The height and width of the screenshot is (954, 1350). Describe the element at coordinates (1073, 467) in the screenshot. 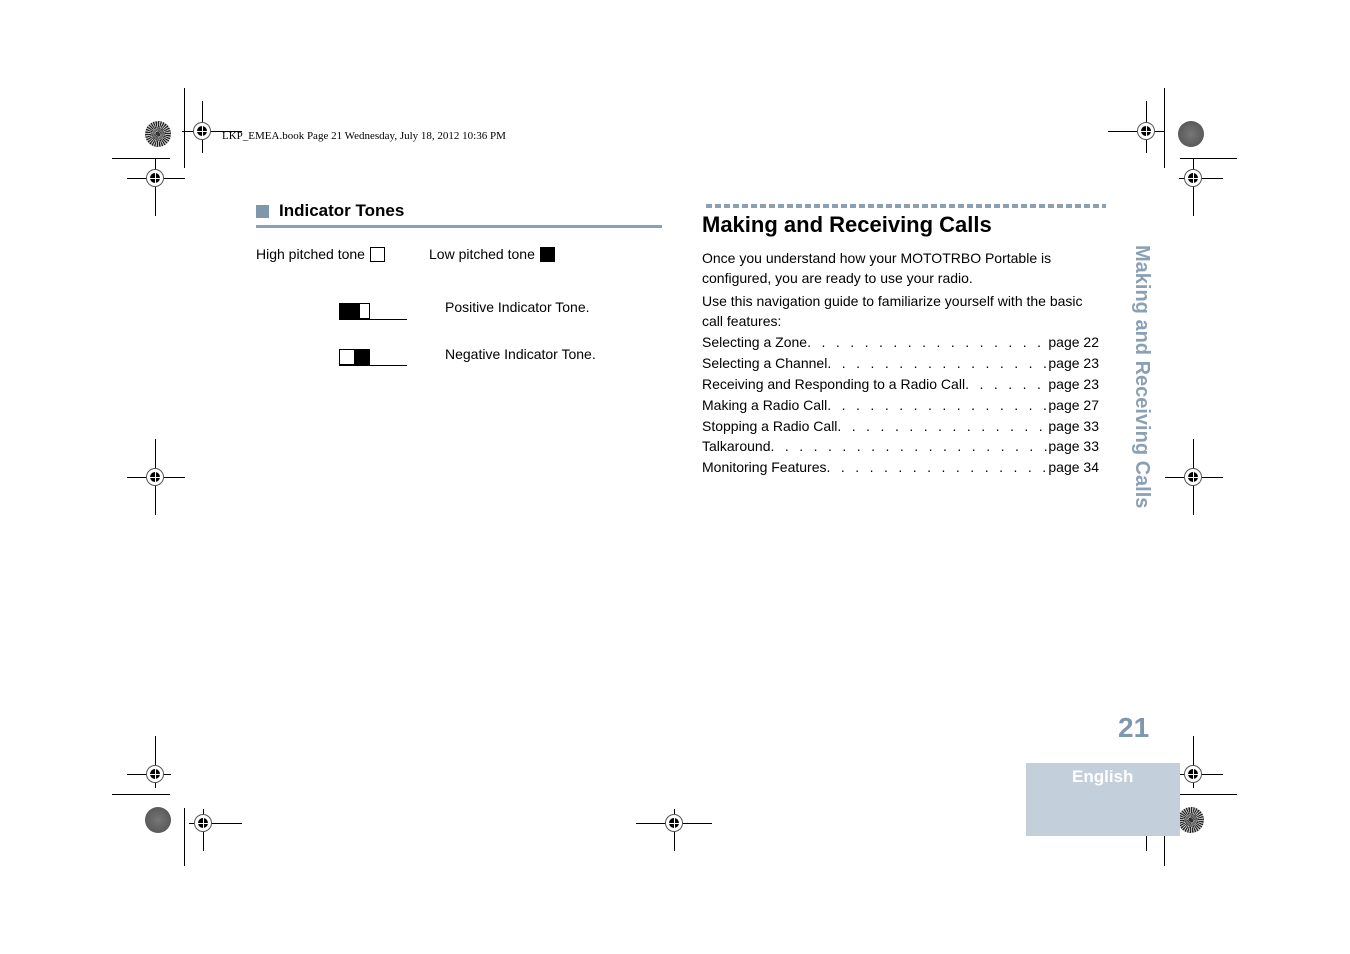

I see `toc-item-page: page 34` at that location.